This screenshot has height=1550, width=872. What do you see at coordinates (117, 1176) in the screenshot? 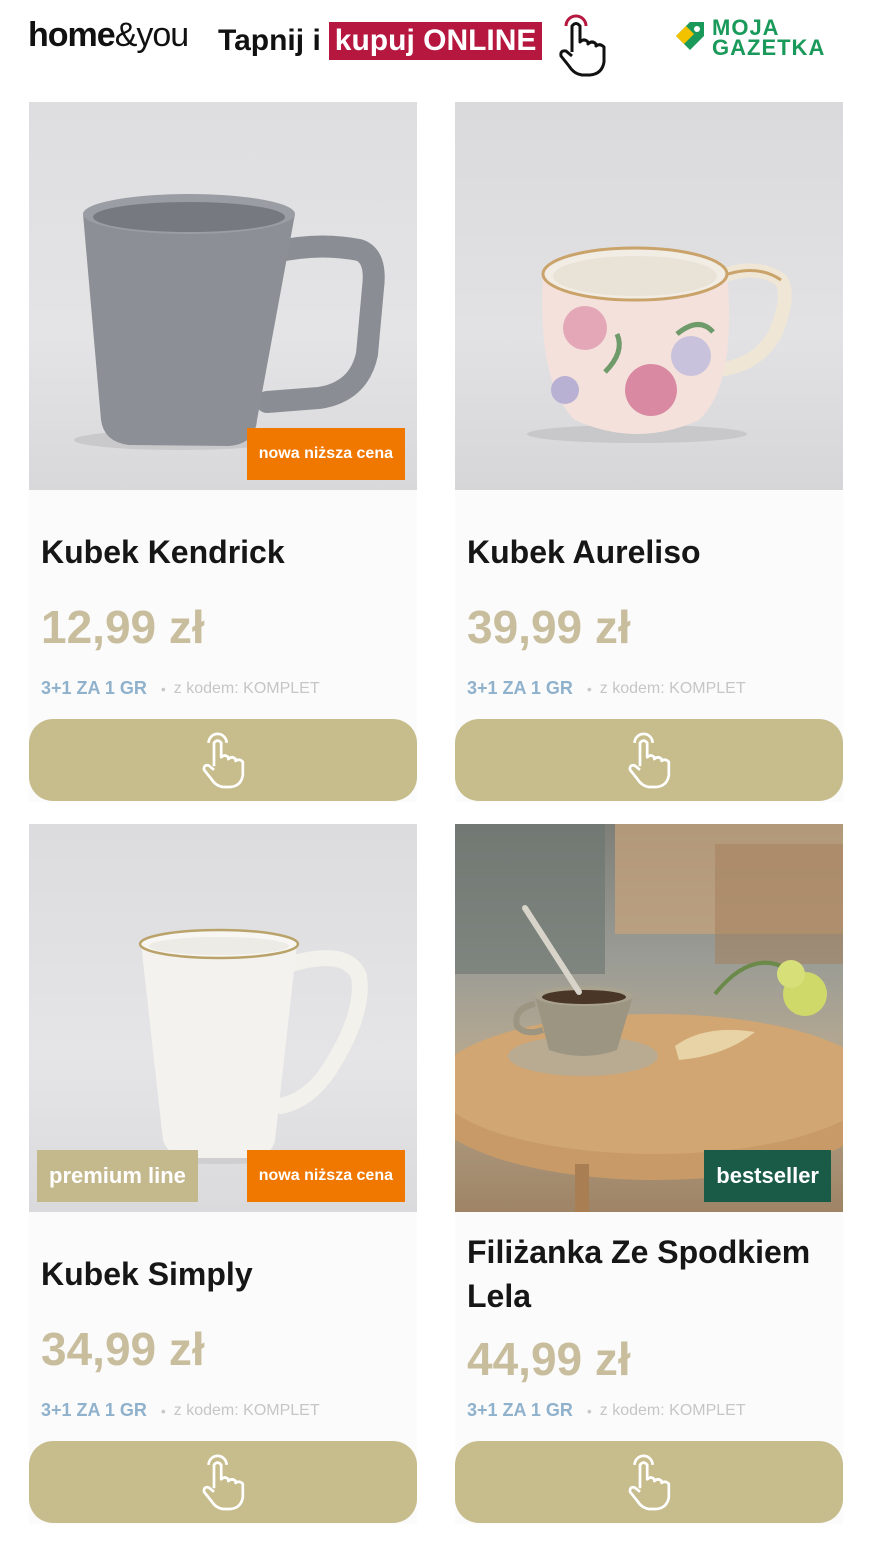
I see `premium-line-badge: premium line` at bounding box center [117, 1176].